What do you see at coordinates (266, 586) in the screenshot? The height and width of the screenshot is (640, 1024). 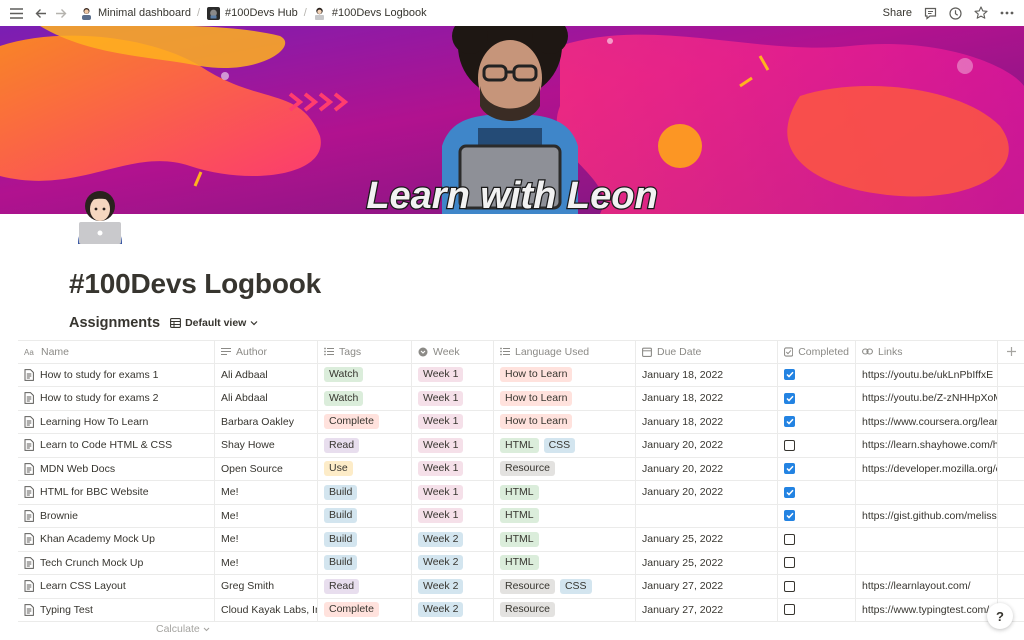 I see `row-author: Greg Smith` at bounding box center [266, 586].